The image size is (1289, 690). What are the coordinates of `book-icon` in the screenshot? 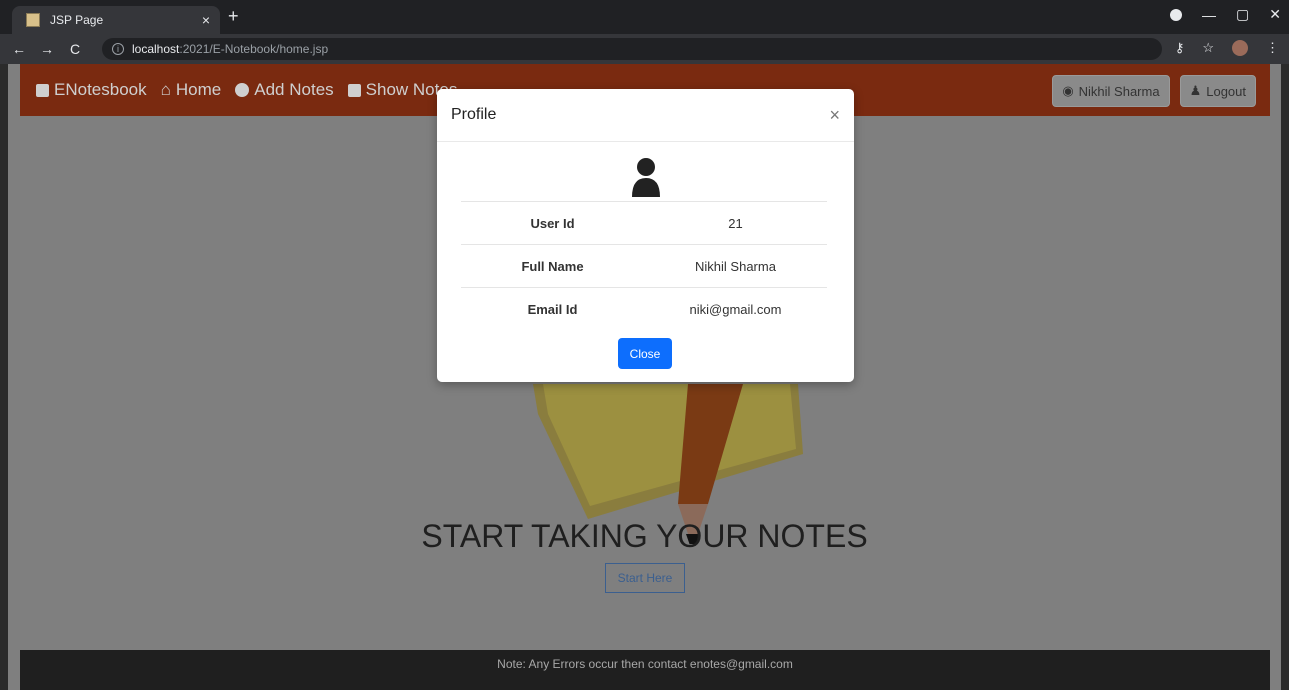 It's located at (42, 90).